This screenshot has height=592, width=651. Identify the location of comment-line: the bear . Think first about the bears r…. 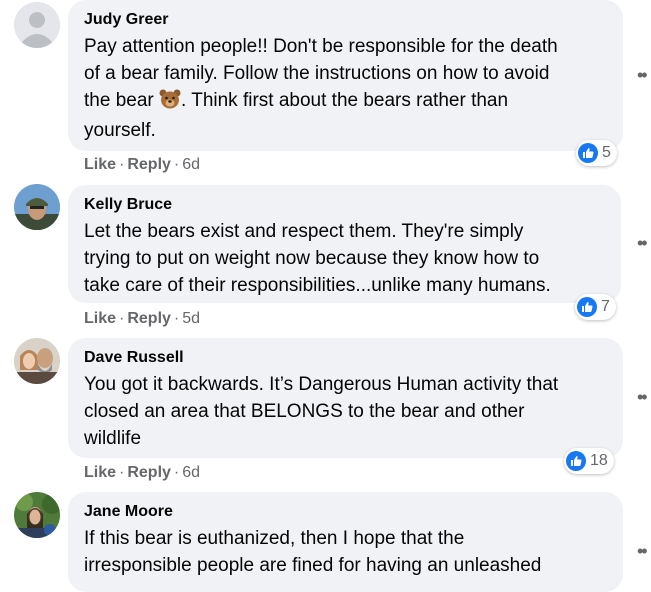
(345, 102).